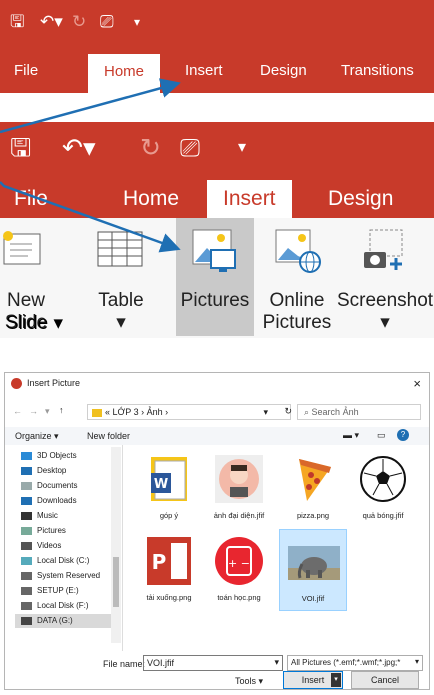 The height and width of the screenshot is (695, 434). Describe the element at coordinates (265, 412) in the screenshot. I see `address-dropdown-icon: ▾` at that location.